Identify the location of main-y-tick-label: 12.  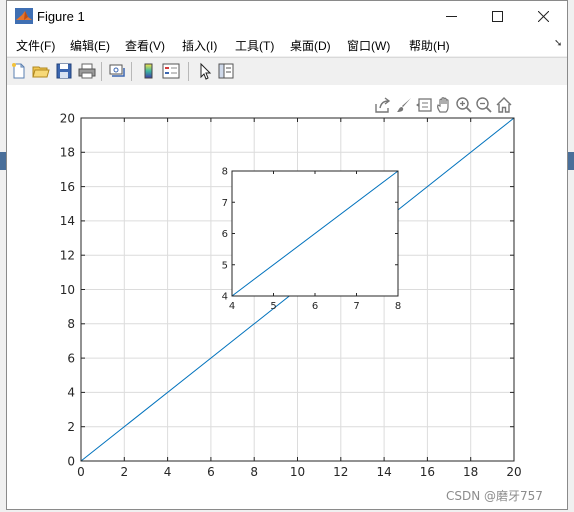
(67, 256).